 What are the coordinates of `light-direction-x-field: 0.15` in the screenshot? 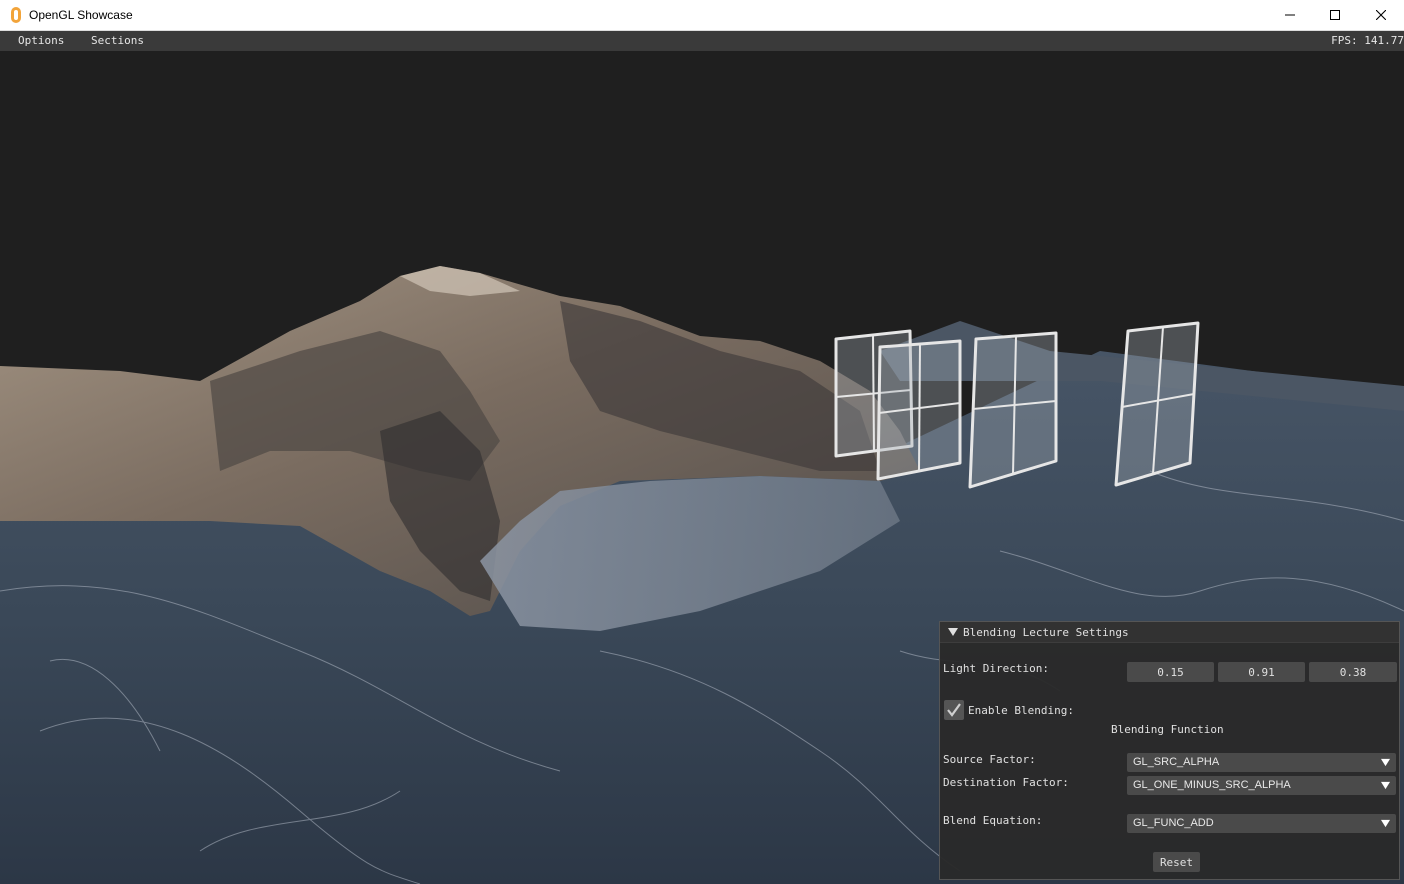 It's located at (1170, 672).